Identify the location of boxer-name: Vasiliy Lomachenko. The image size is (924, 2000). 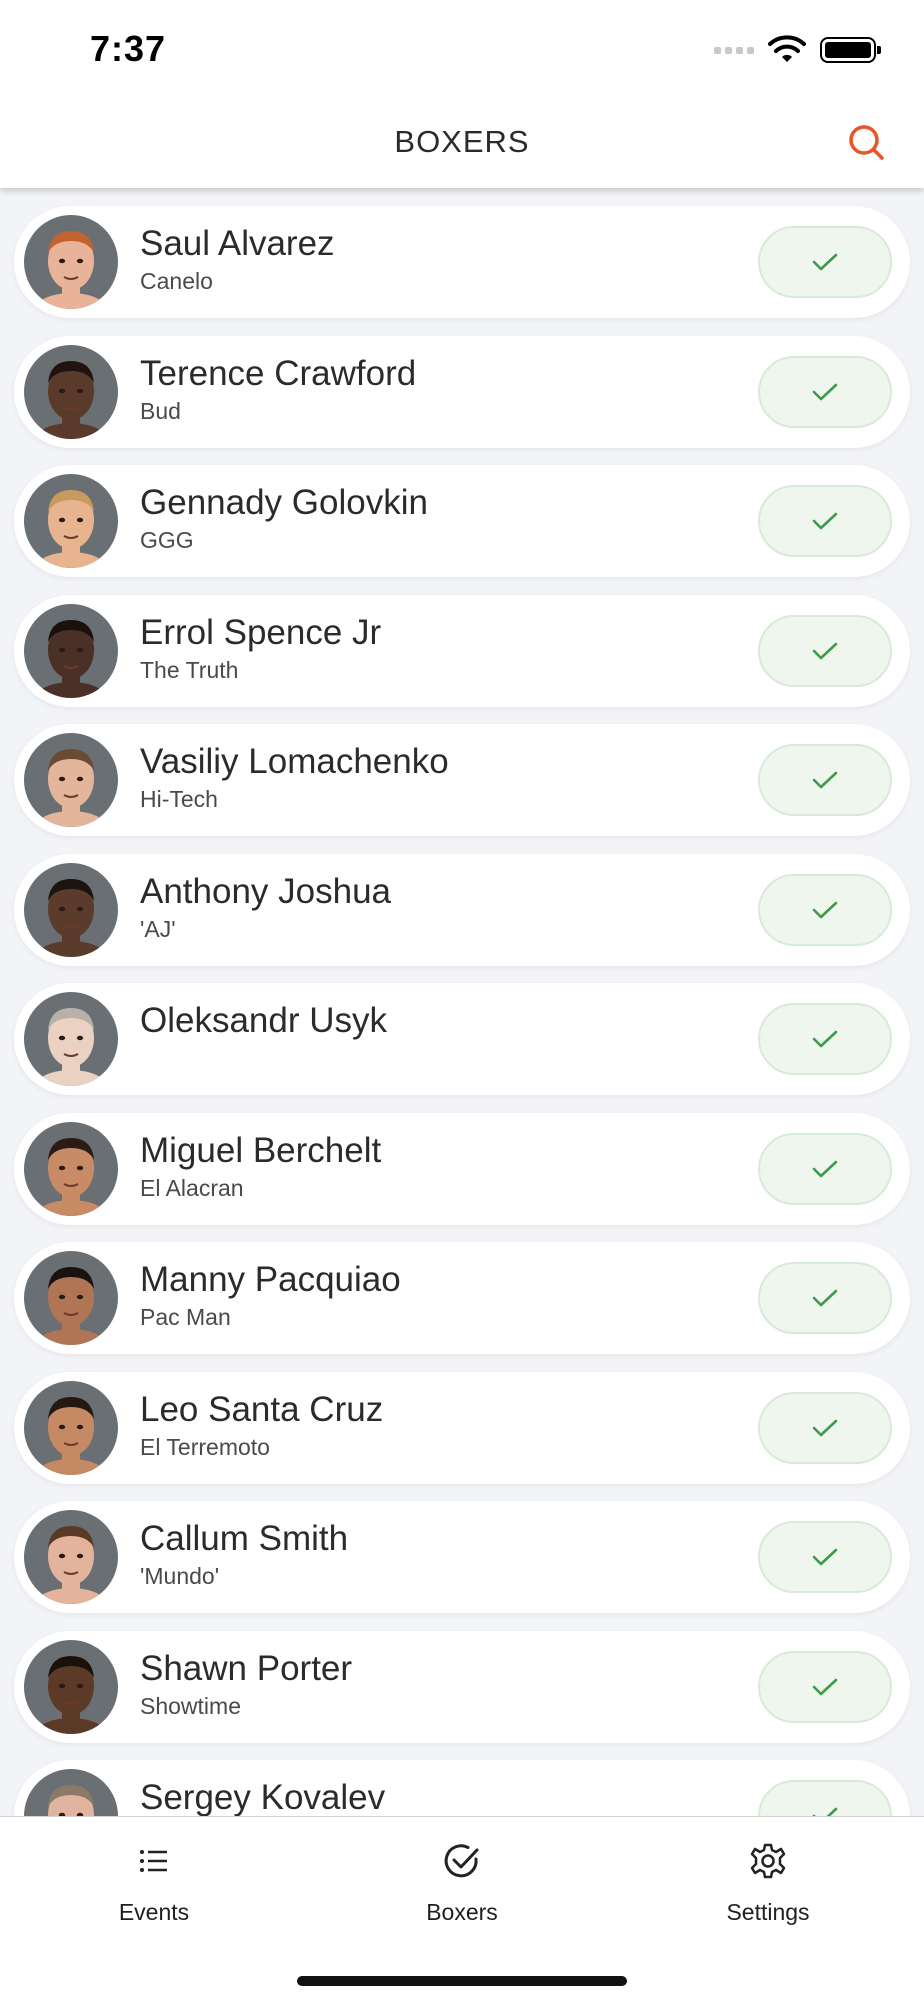
(294, 761).